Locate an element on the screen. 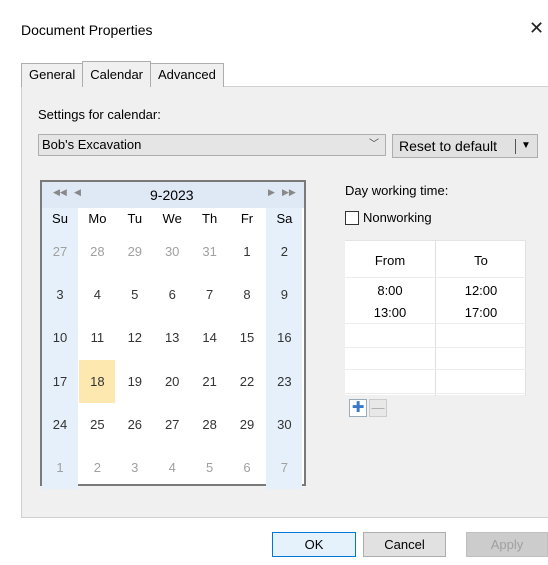 The image size is (548, 565). dropdown-arrow-icon: ▼ is located at coordinates (526, 146).